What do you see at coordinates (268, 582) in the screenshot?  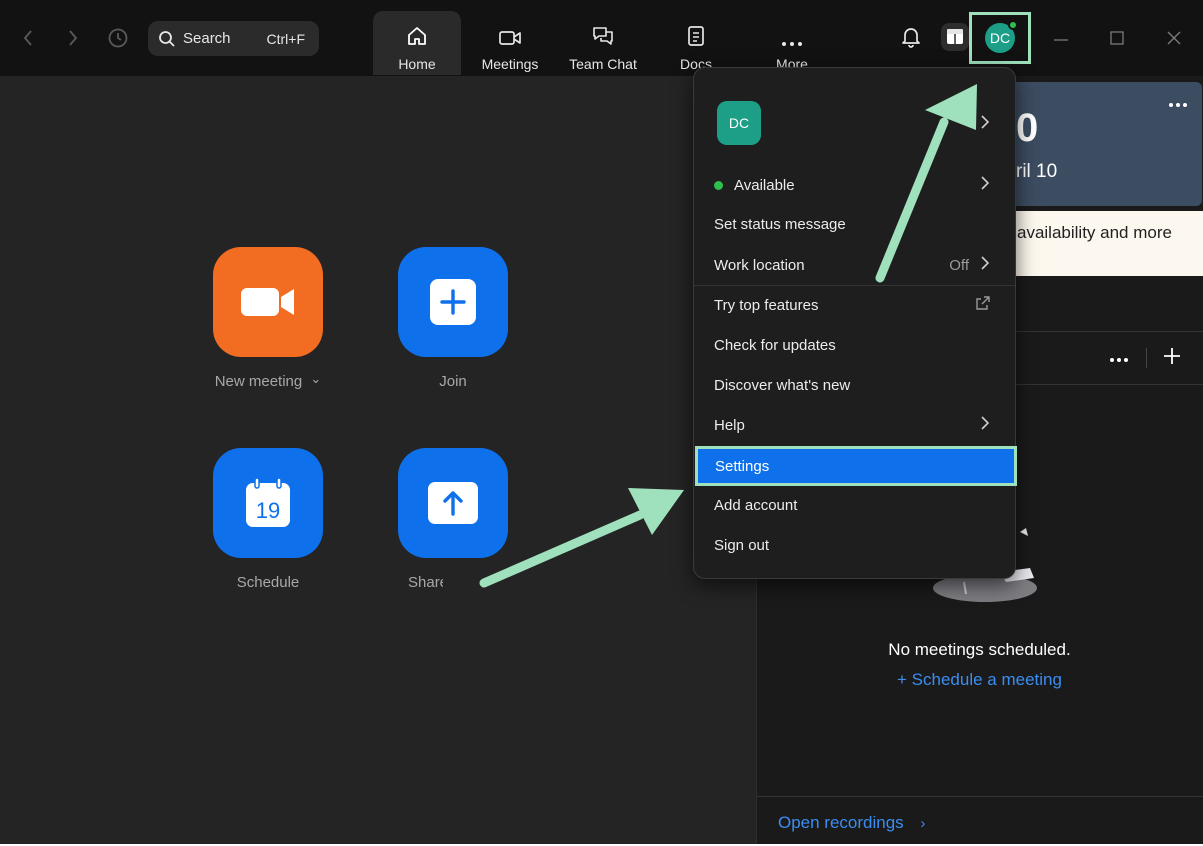 I see `schedule-label: Schedule` at bounding box center [268, 582].